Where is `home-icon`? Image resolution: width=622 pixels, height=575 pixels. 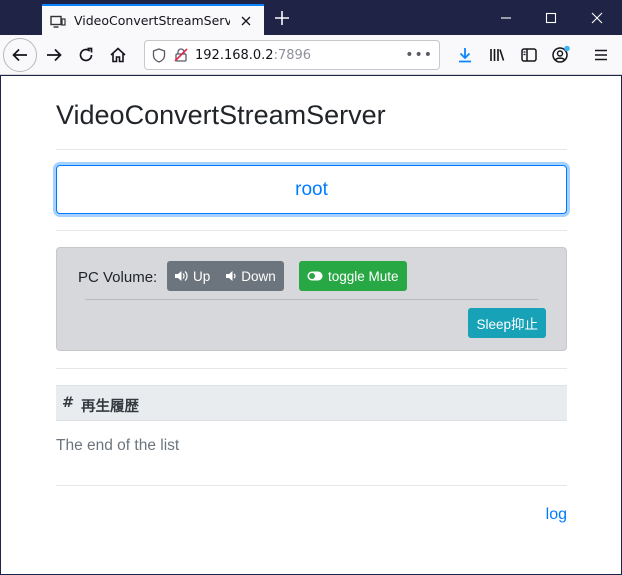 home-icon is located at coordinates (118, 55).